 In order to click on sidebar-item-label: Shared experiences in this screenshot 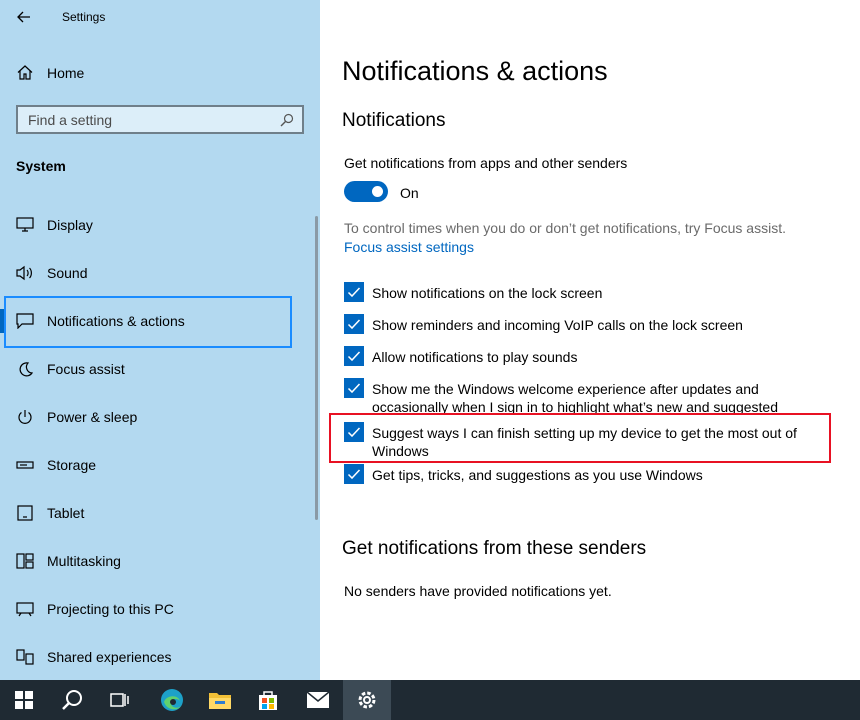, I will do `click(109, 657)`.